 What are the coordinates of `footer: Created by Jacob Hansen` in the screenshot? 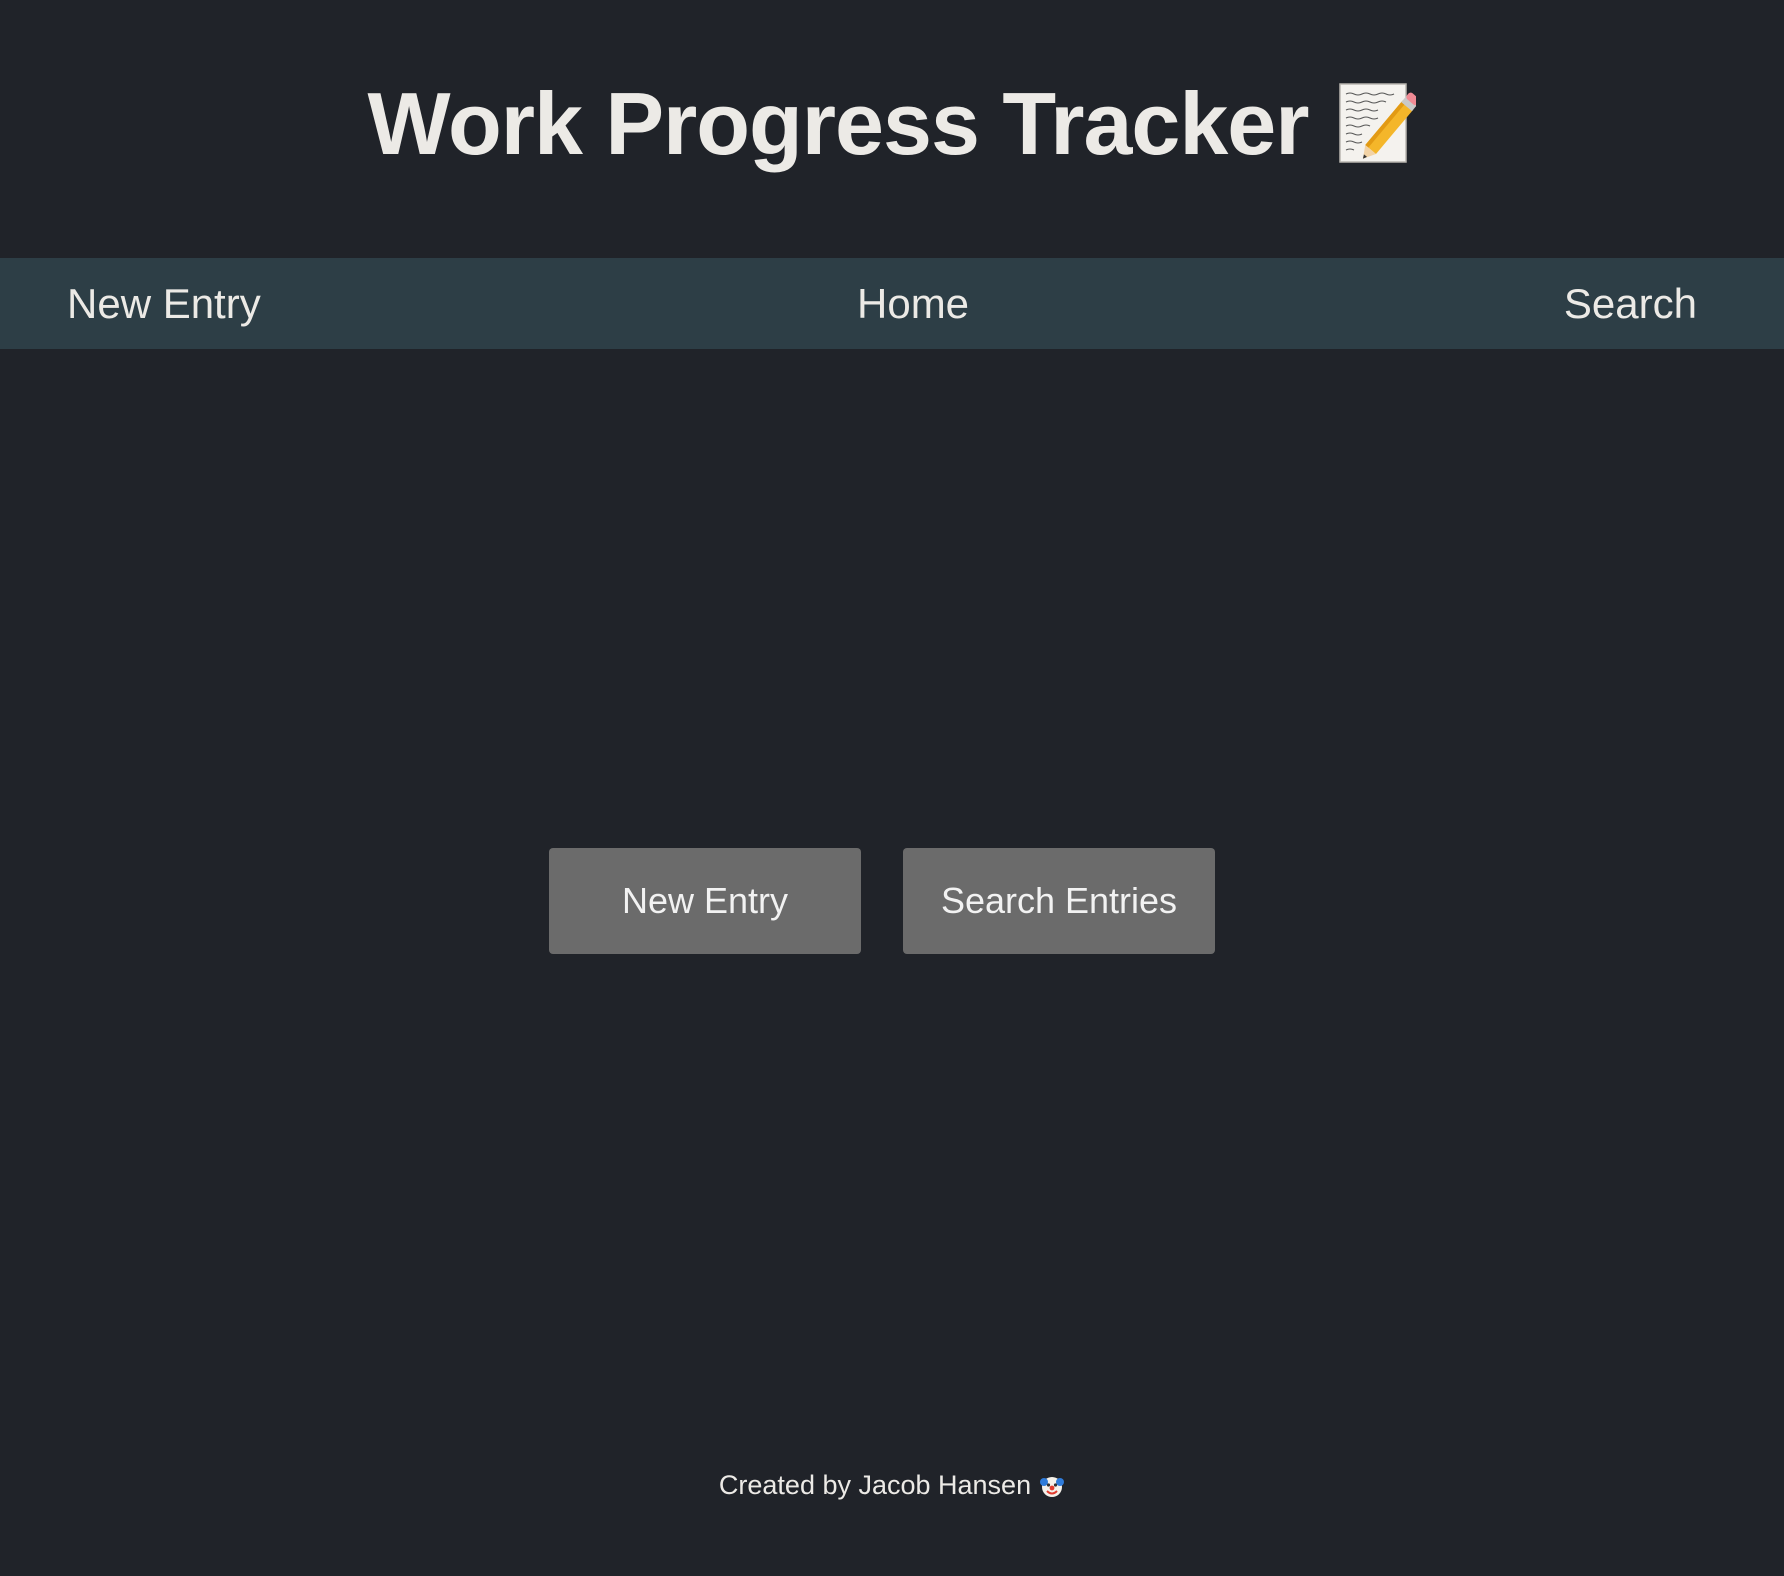 It's located at (892, 1485).